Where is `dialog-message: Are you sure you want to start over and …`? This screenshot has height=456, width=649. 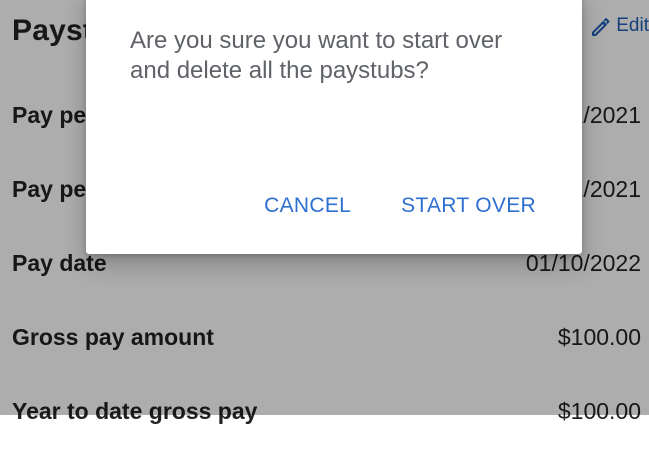
dialog-message: Are you sure you want to start over and … is located at coordinates (316, 55).